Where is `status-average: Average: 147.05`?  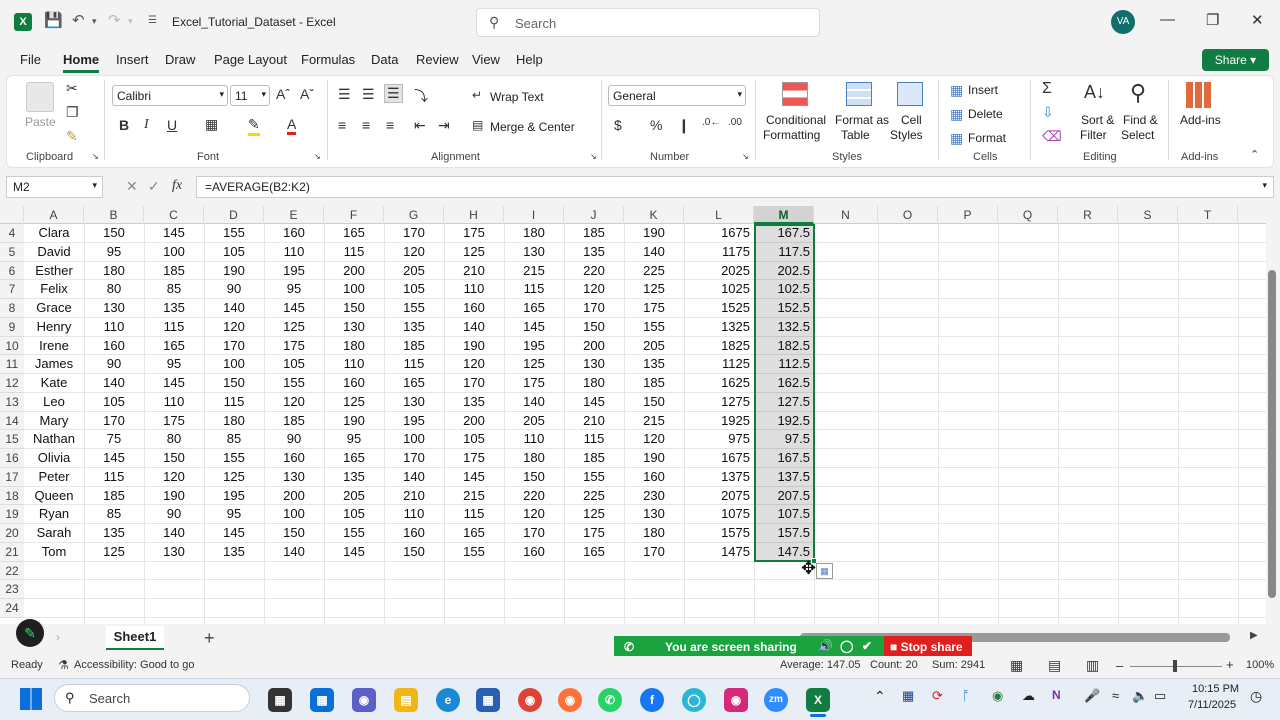
status-average: Average: 147.05 is located at coordinates (820, 665).